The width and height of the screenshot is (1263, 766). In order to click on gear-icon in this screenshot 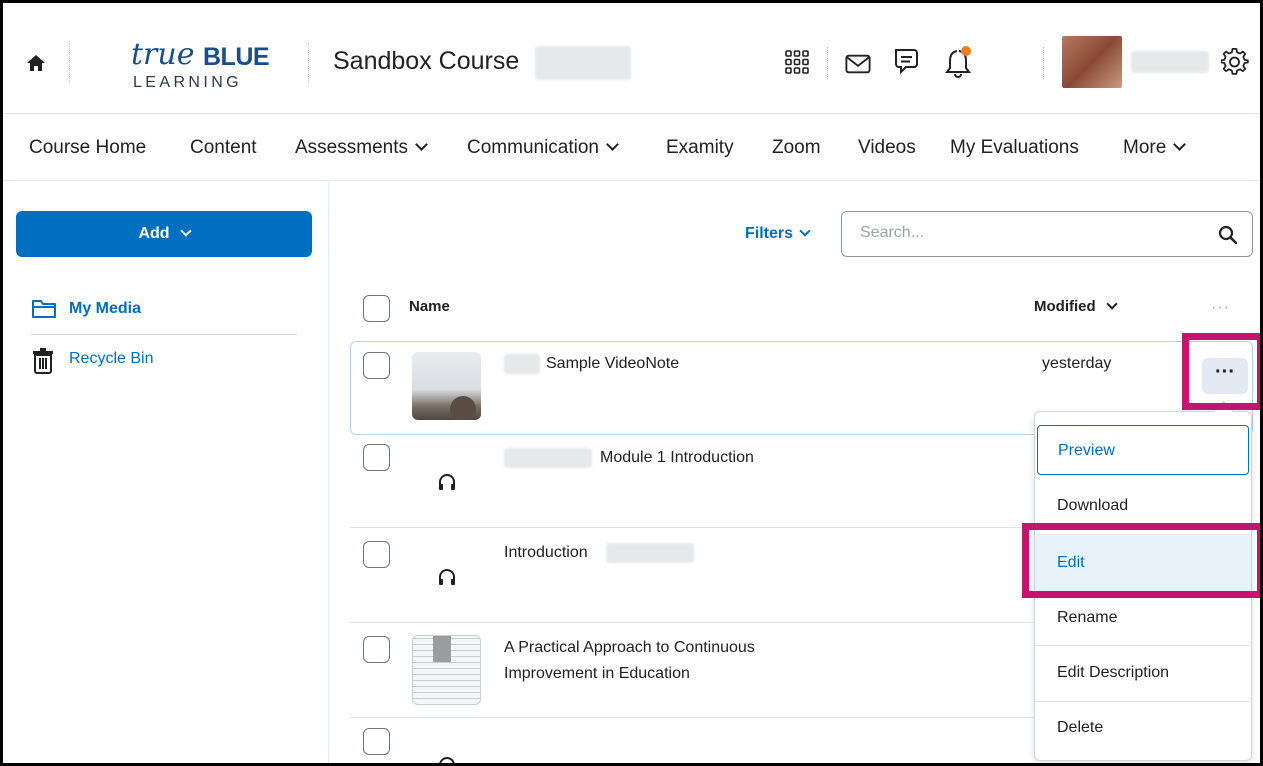, I will do `click(1235, 62)`.